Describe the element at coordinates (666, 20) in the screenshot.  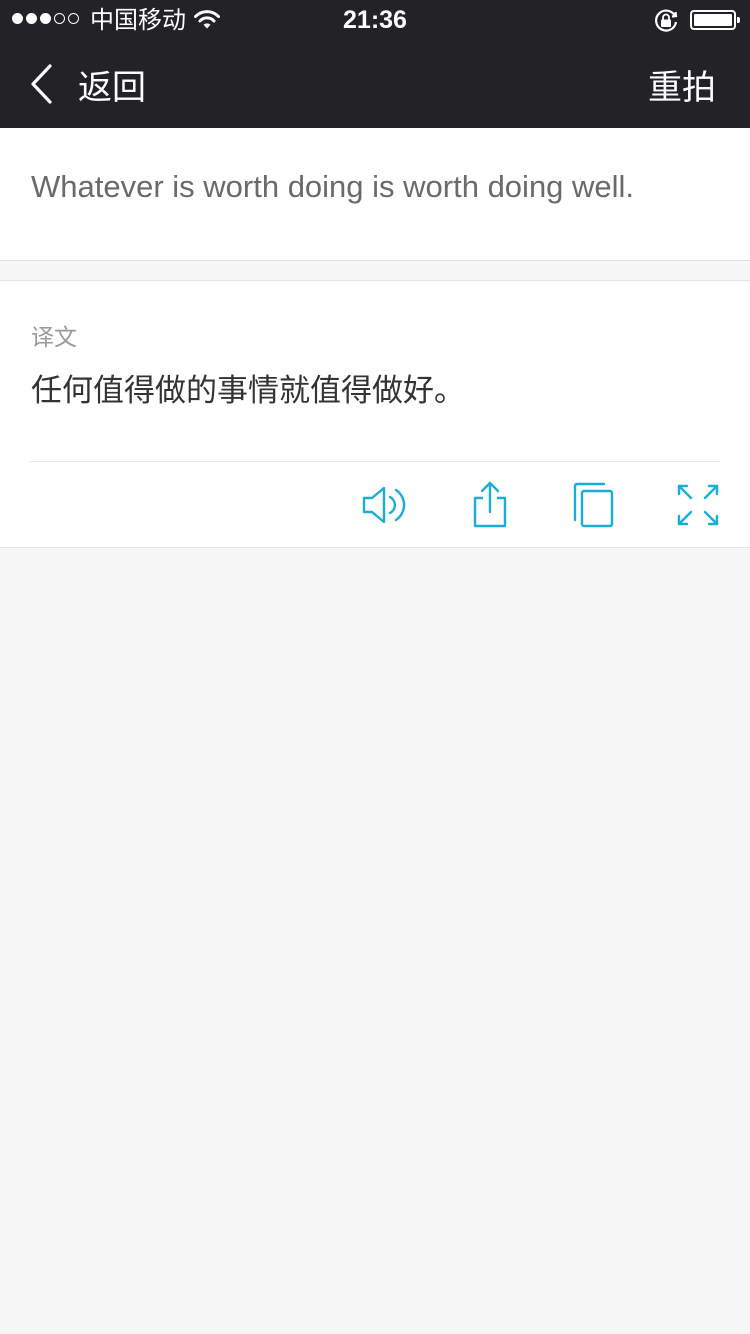
I see `orientation-lock-icon` at that location.